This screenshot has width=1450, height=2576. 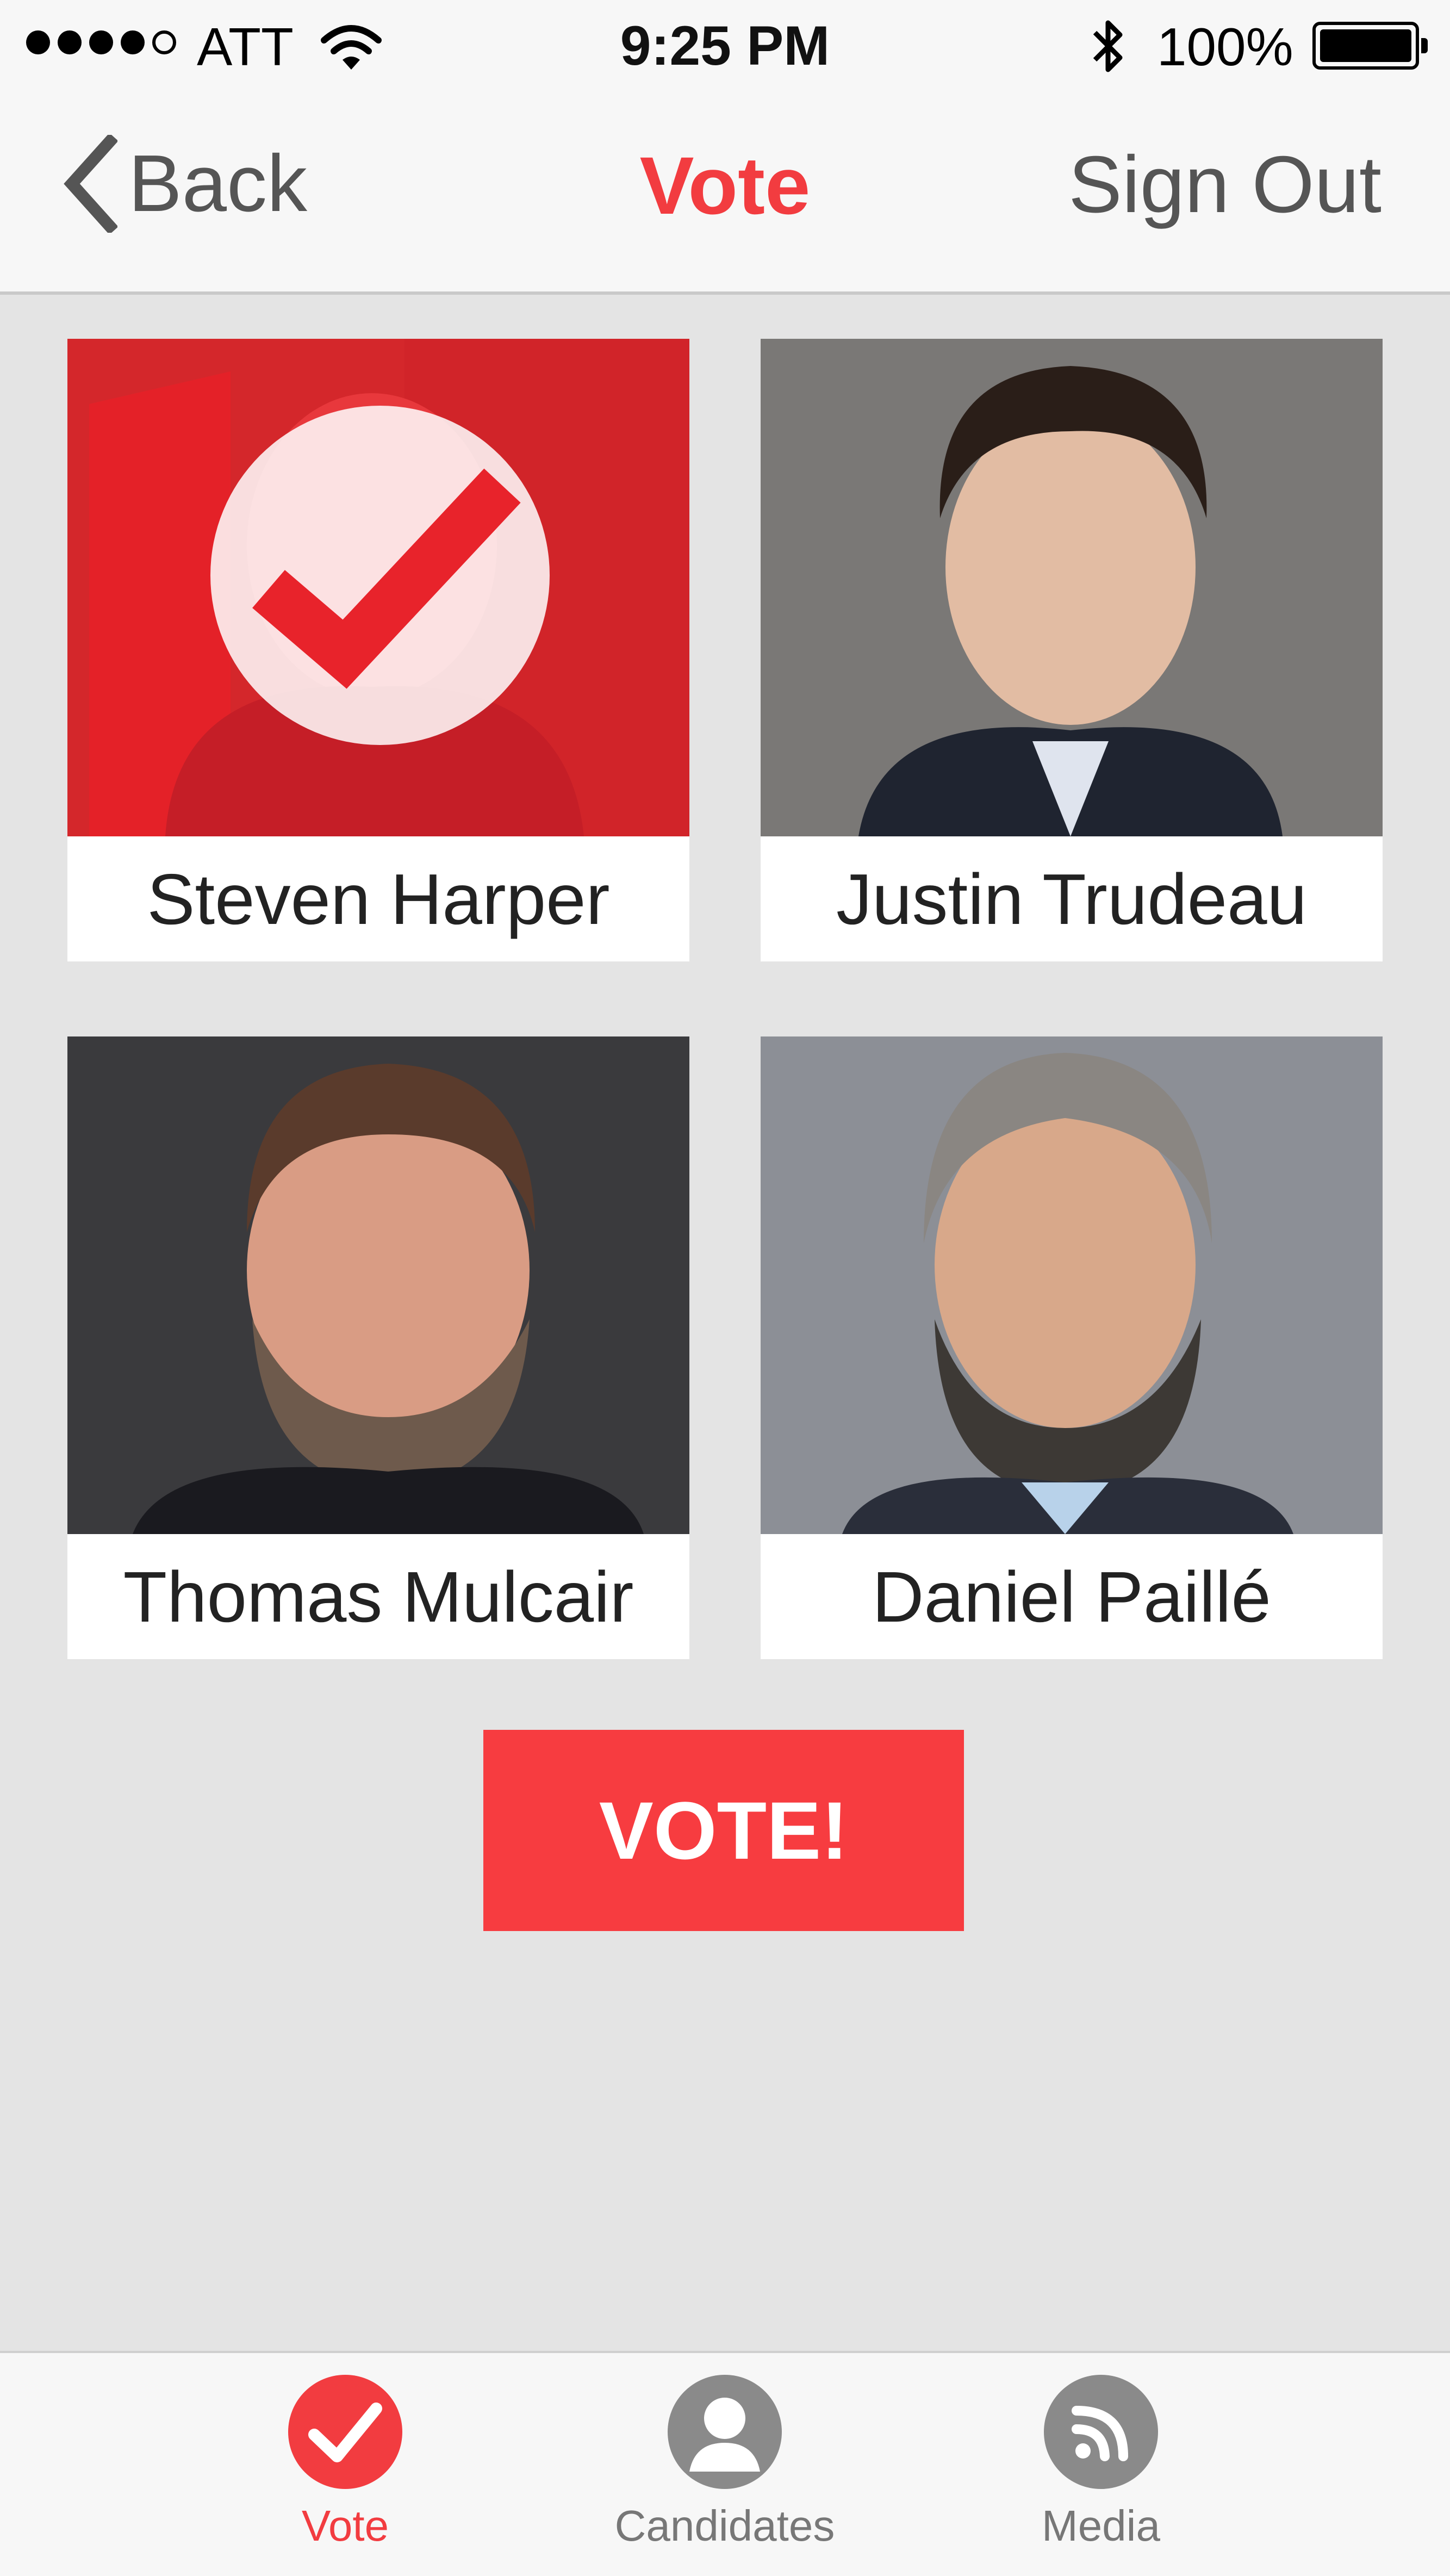 What do you see at coordinates (1071, 1597) in the screenshot?
I see `candidate-name: Daniel Paillé` at bounding box center [1071, 1597].